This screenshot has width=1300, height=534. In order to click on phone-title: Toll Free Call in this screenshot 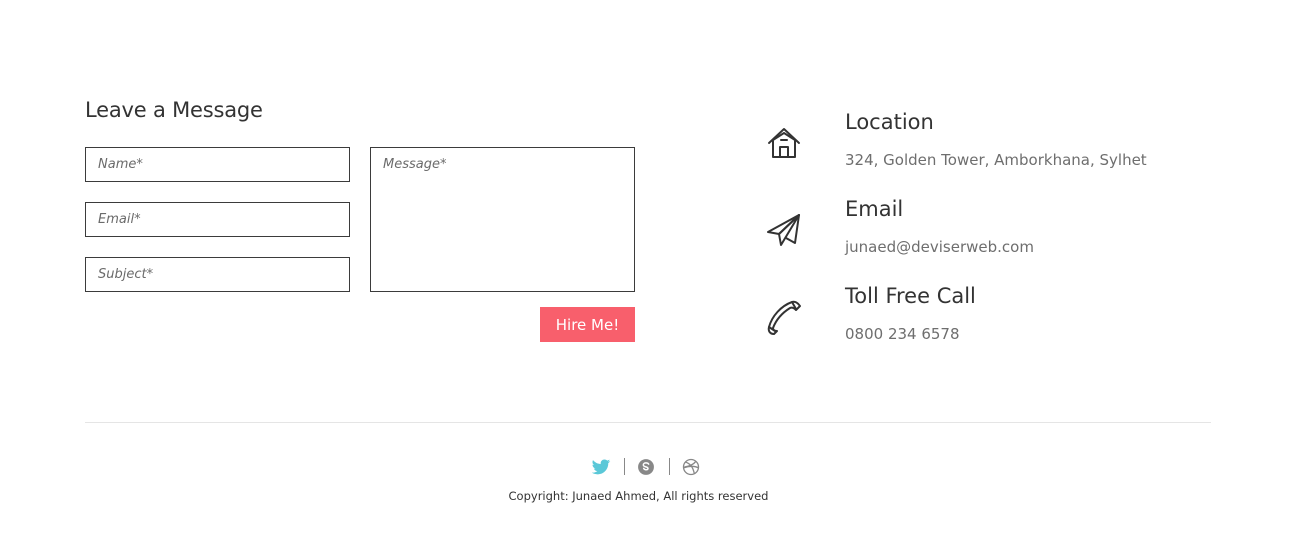, I will do `click(910, 296)`.